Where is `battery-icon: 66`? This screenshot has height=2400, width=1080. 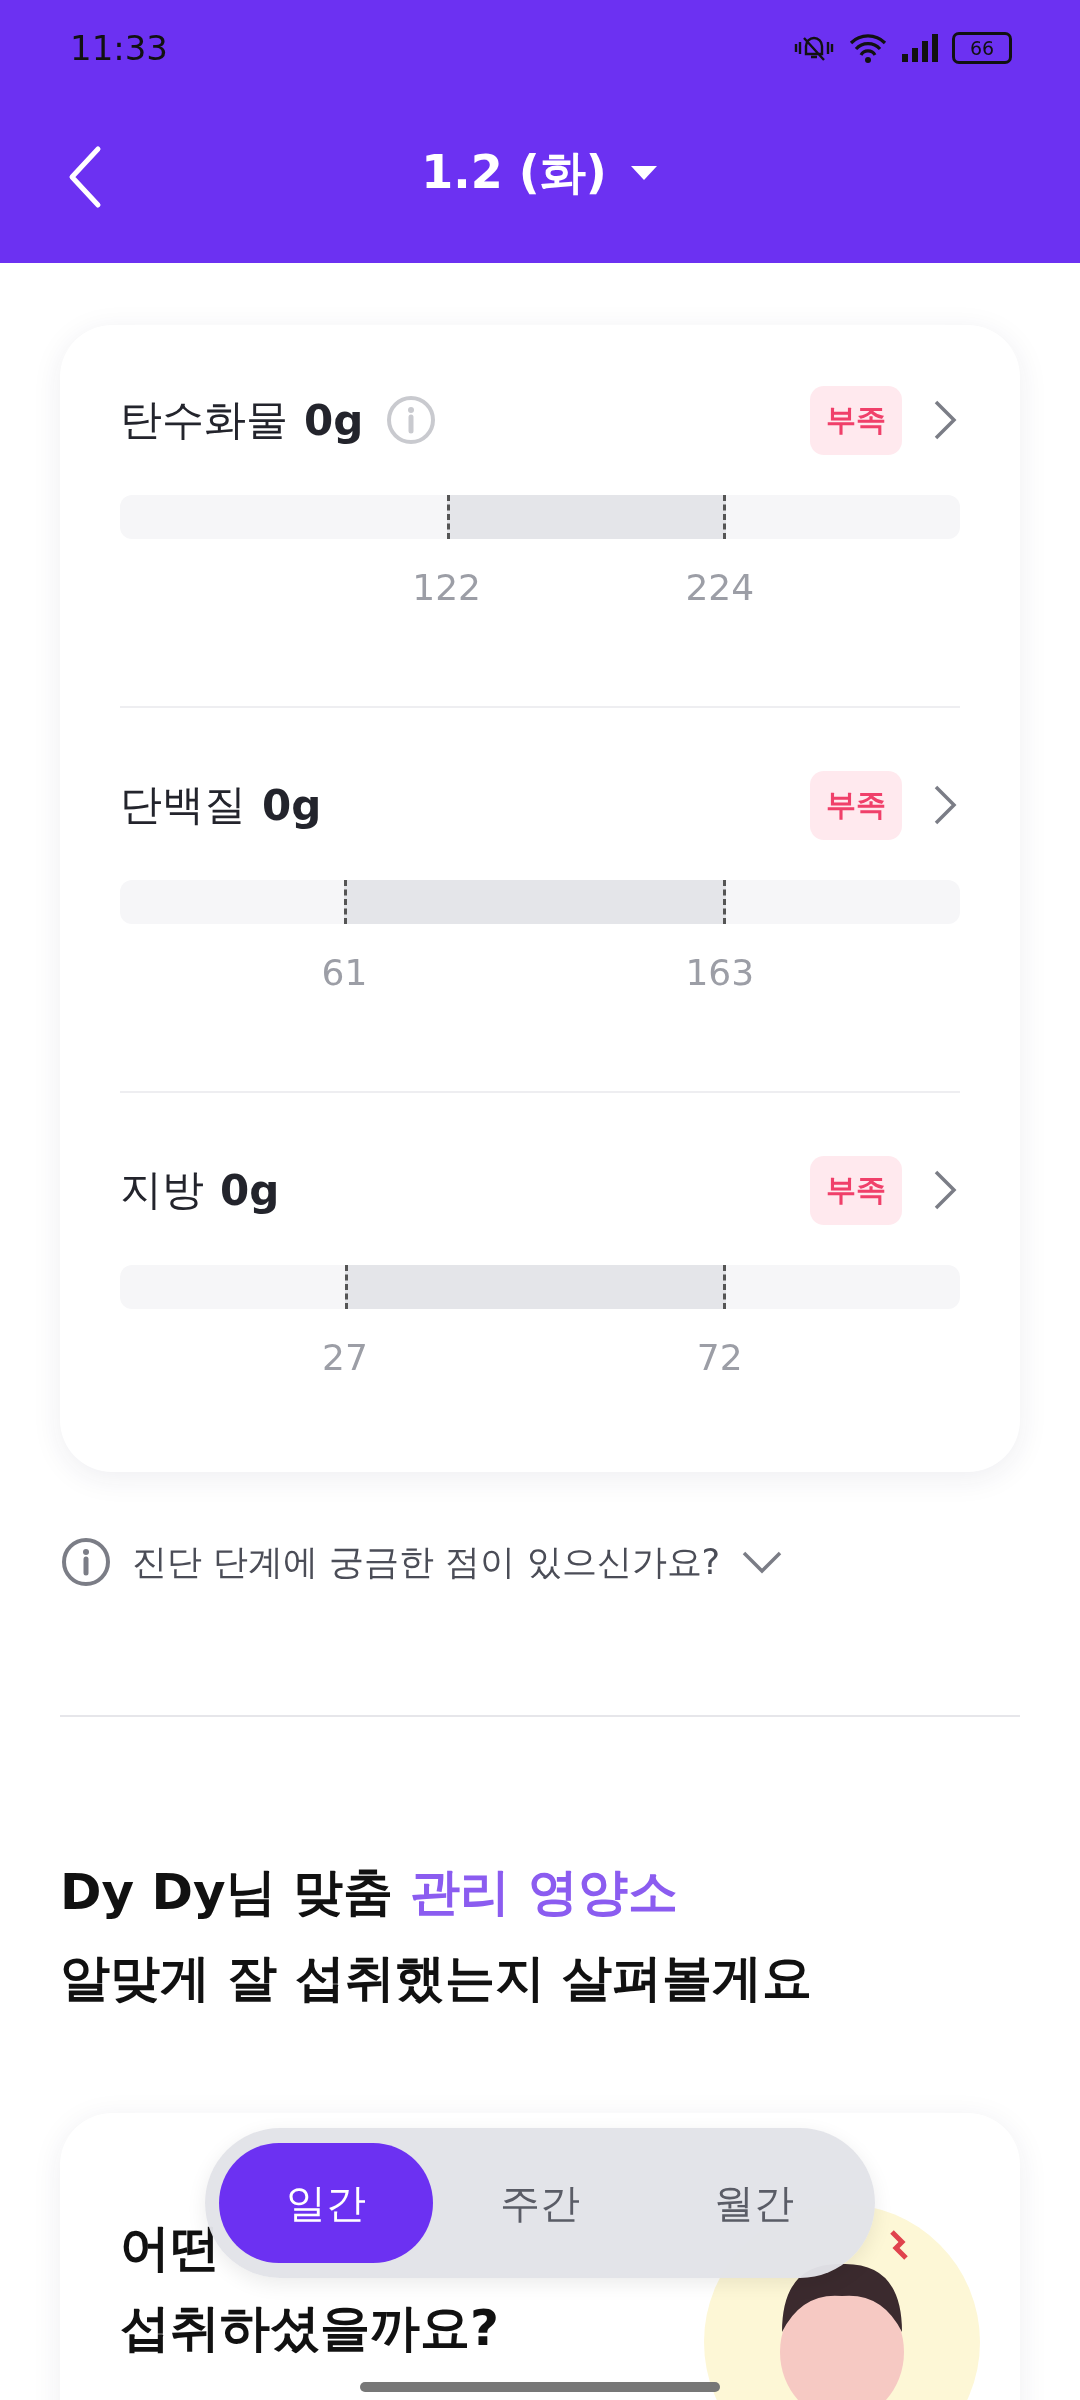 battery-icon: 66 is located at coordinates (982, 47).